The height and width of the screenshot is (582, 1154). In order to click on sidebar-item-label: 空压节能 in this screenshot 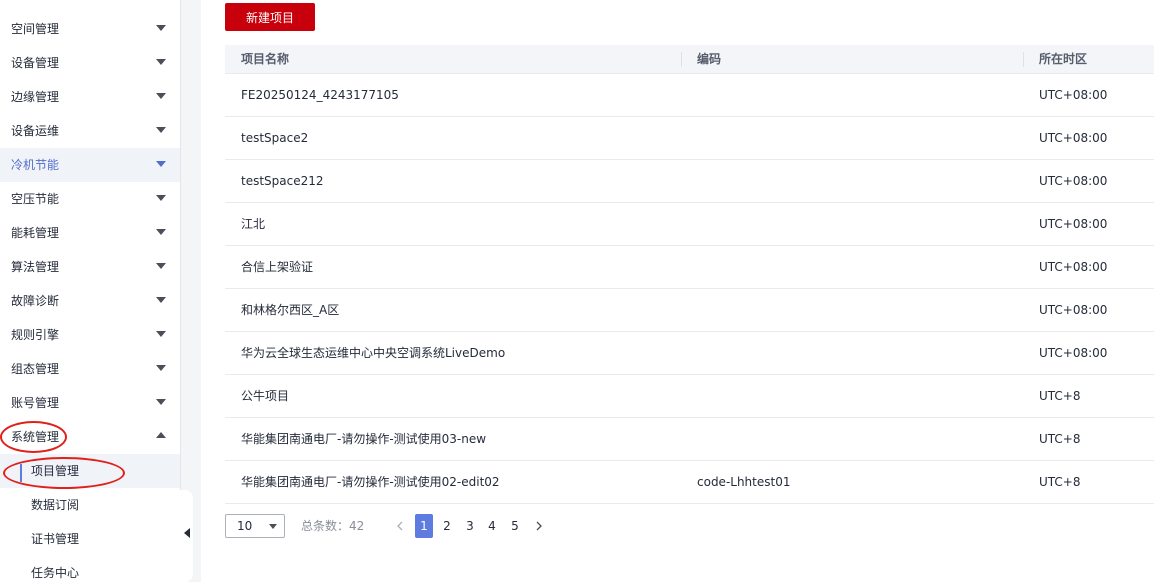, I will do `click(35, 199)`.